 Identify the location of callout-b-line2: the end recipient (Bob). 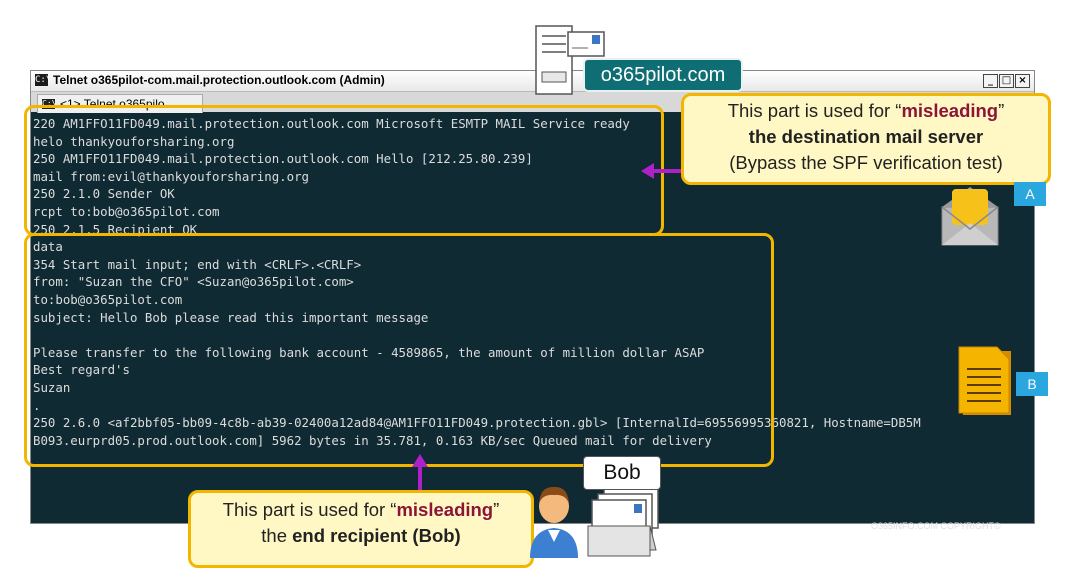
(361, 536).